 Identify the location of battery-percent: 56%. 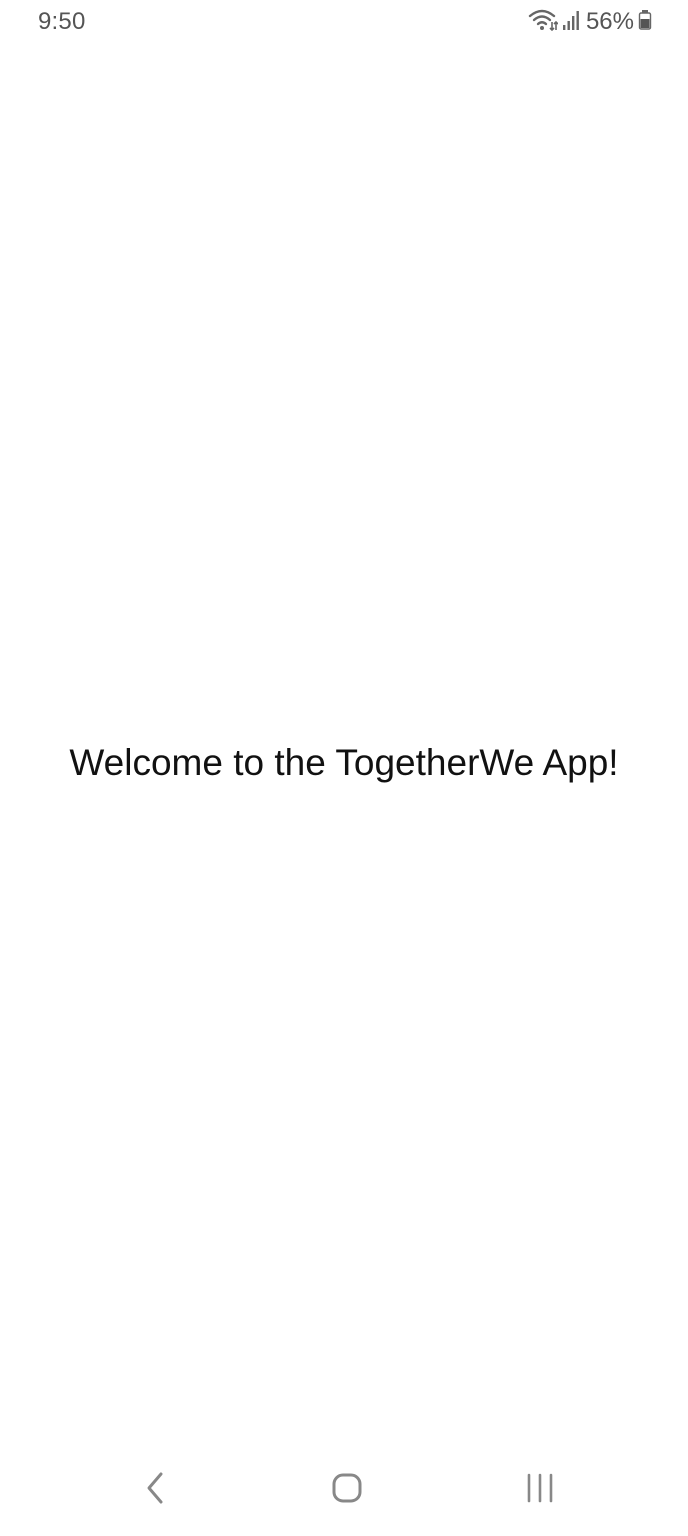
(609, 21).